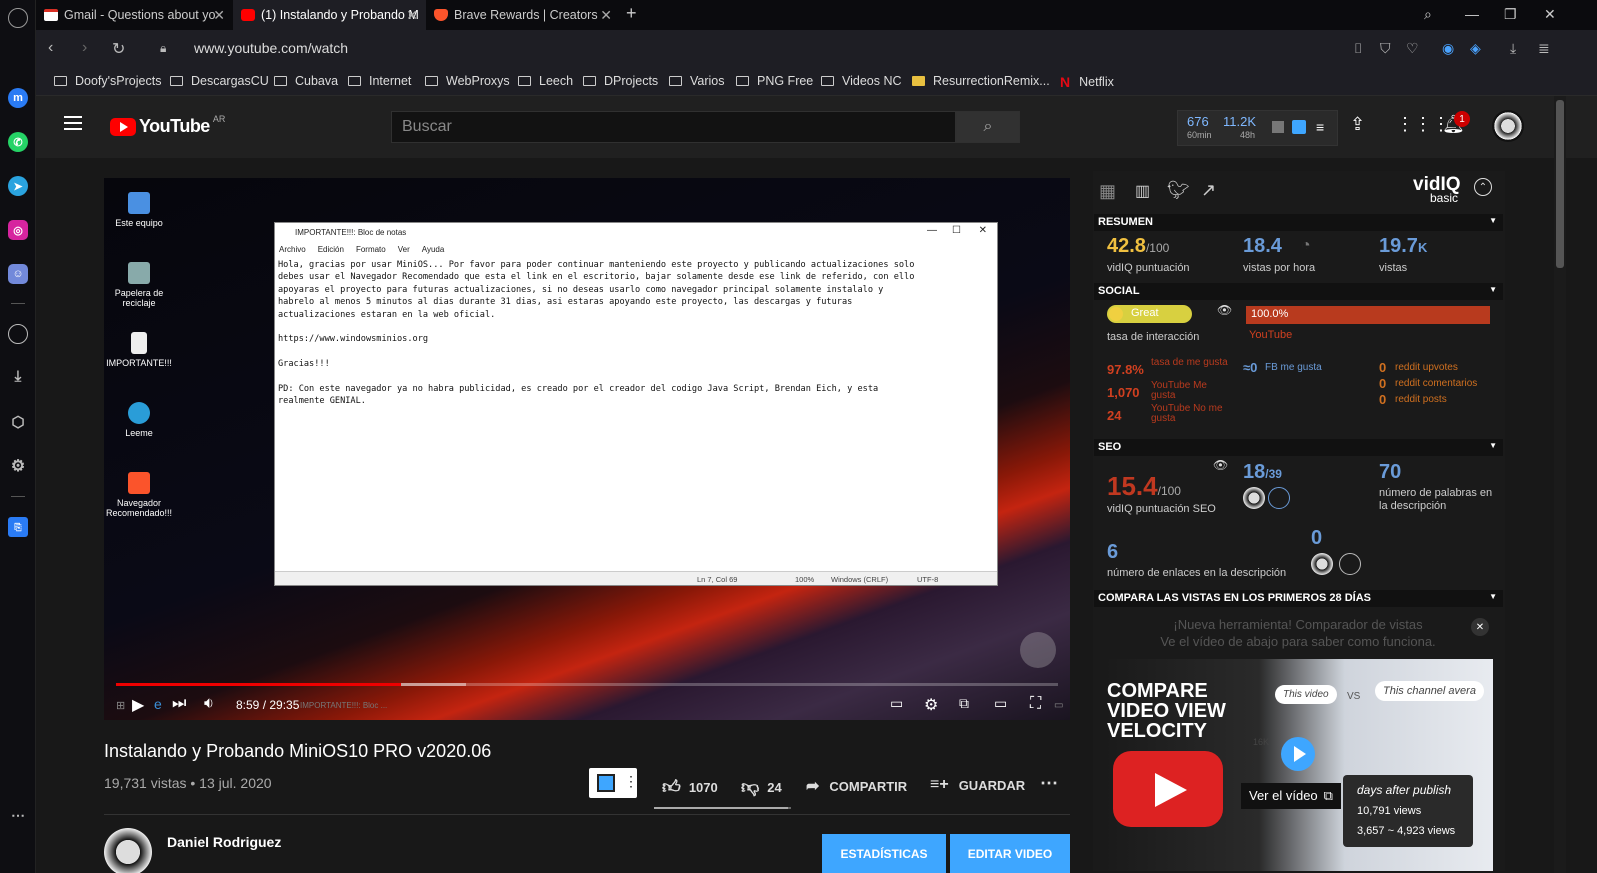  What do you see at coordinates (18, 186) in the screenshot?
I see `telegram-icon: ➤` at bounding box center [18, 186].